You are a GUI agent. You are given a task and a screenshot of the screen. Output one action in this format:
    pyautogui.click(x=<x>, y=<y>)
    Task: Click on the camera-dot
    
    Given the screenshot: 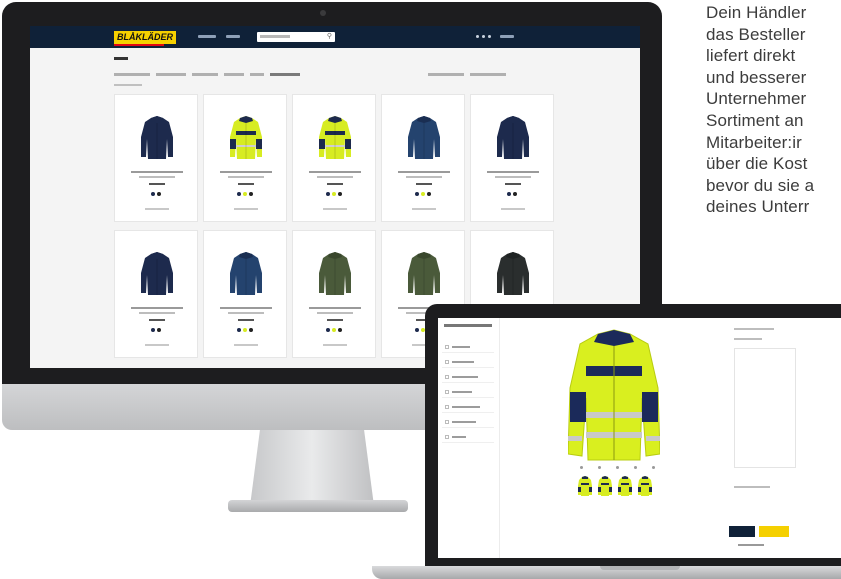 What is the action you would take?
    pyautogui.click(x=323, y=13)
    